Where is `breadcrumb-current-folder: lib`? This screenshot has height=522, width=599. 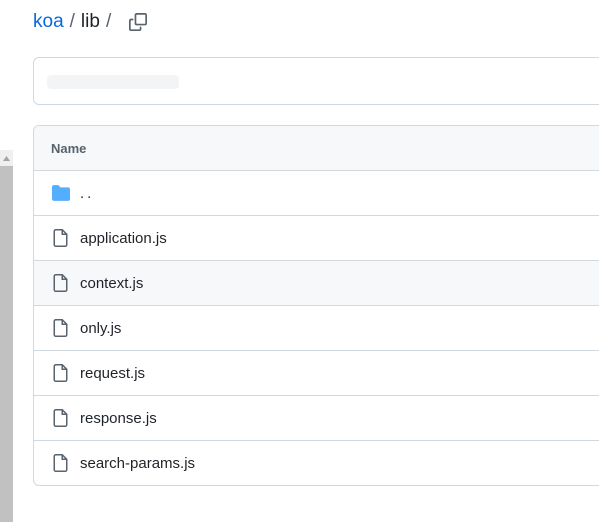
breadcrumb-current-folder: lib is located at coordinates (90, 21).